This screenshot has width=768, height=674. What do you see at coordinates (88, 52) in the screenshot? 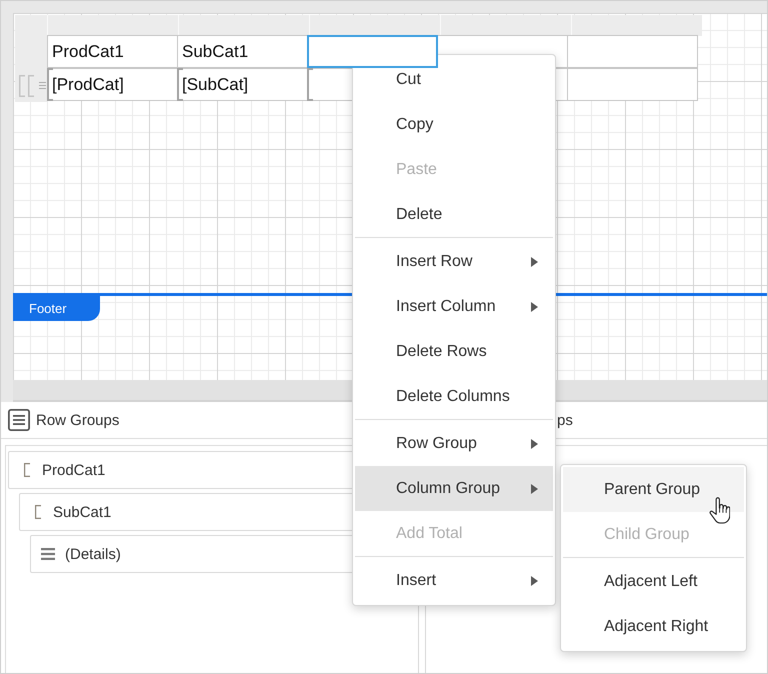
I see `cell-text: ProdCat1` at bounding box center [88, 52].